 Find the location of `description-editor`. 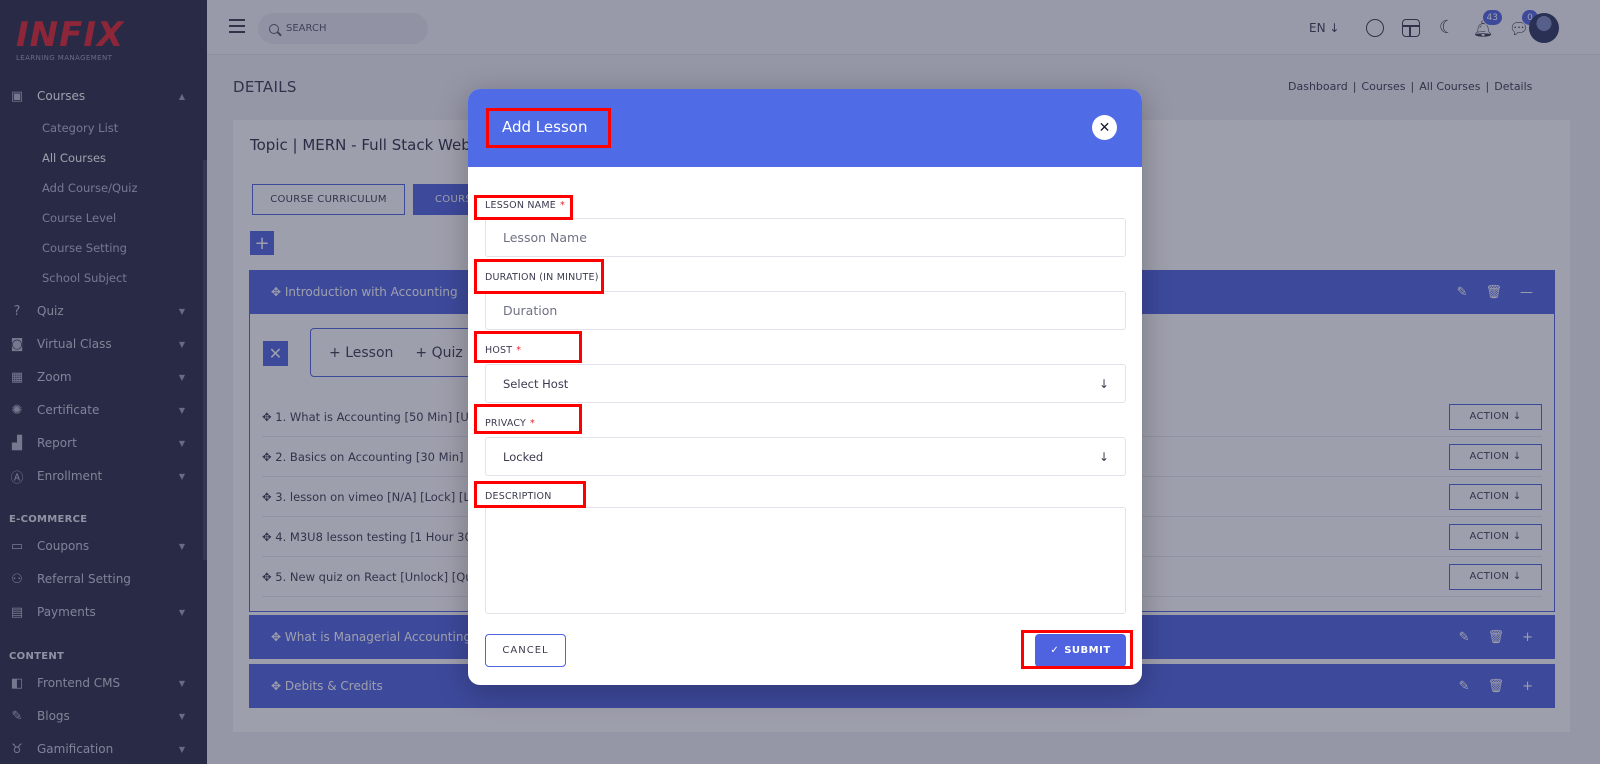

description-editor is located at coordinates (805, 560).